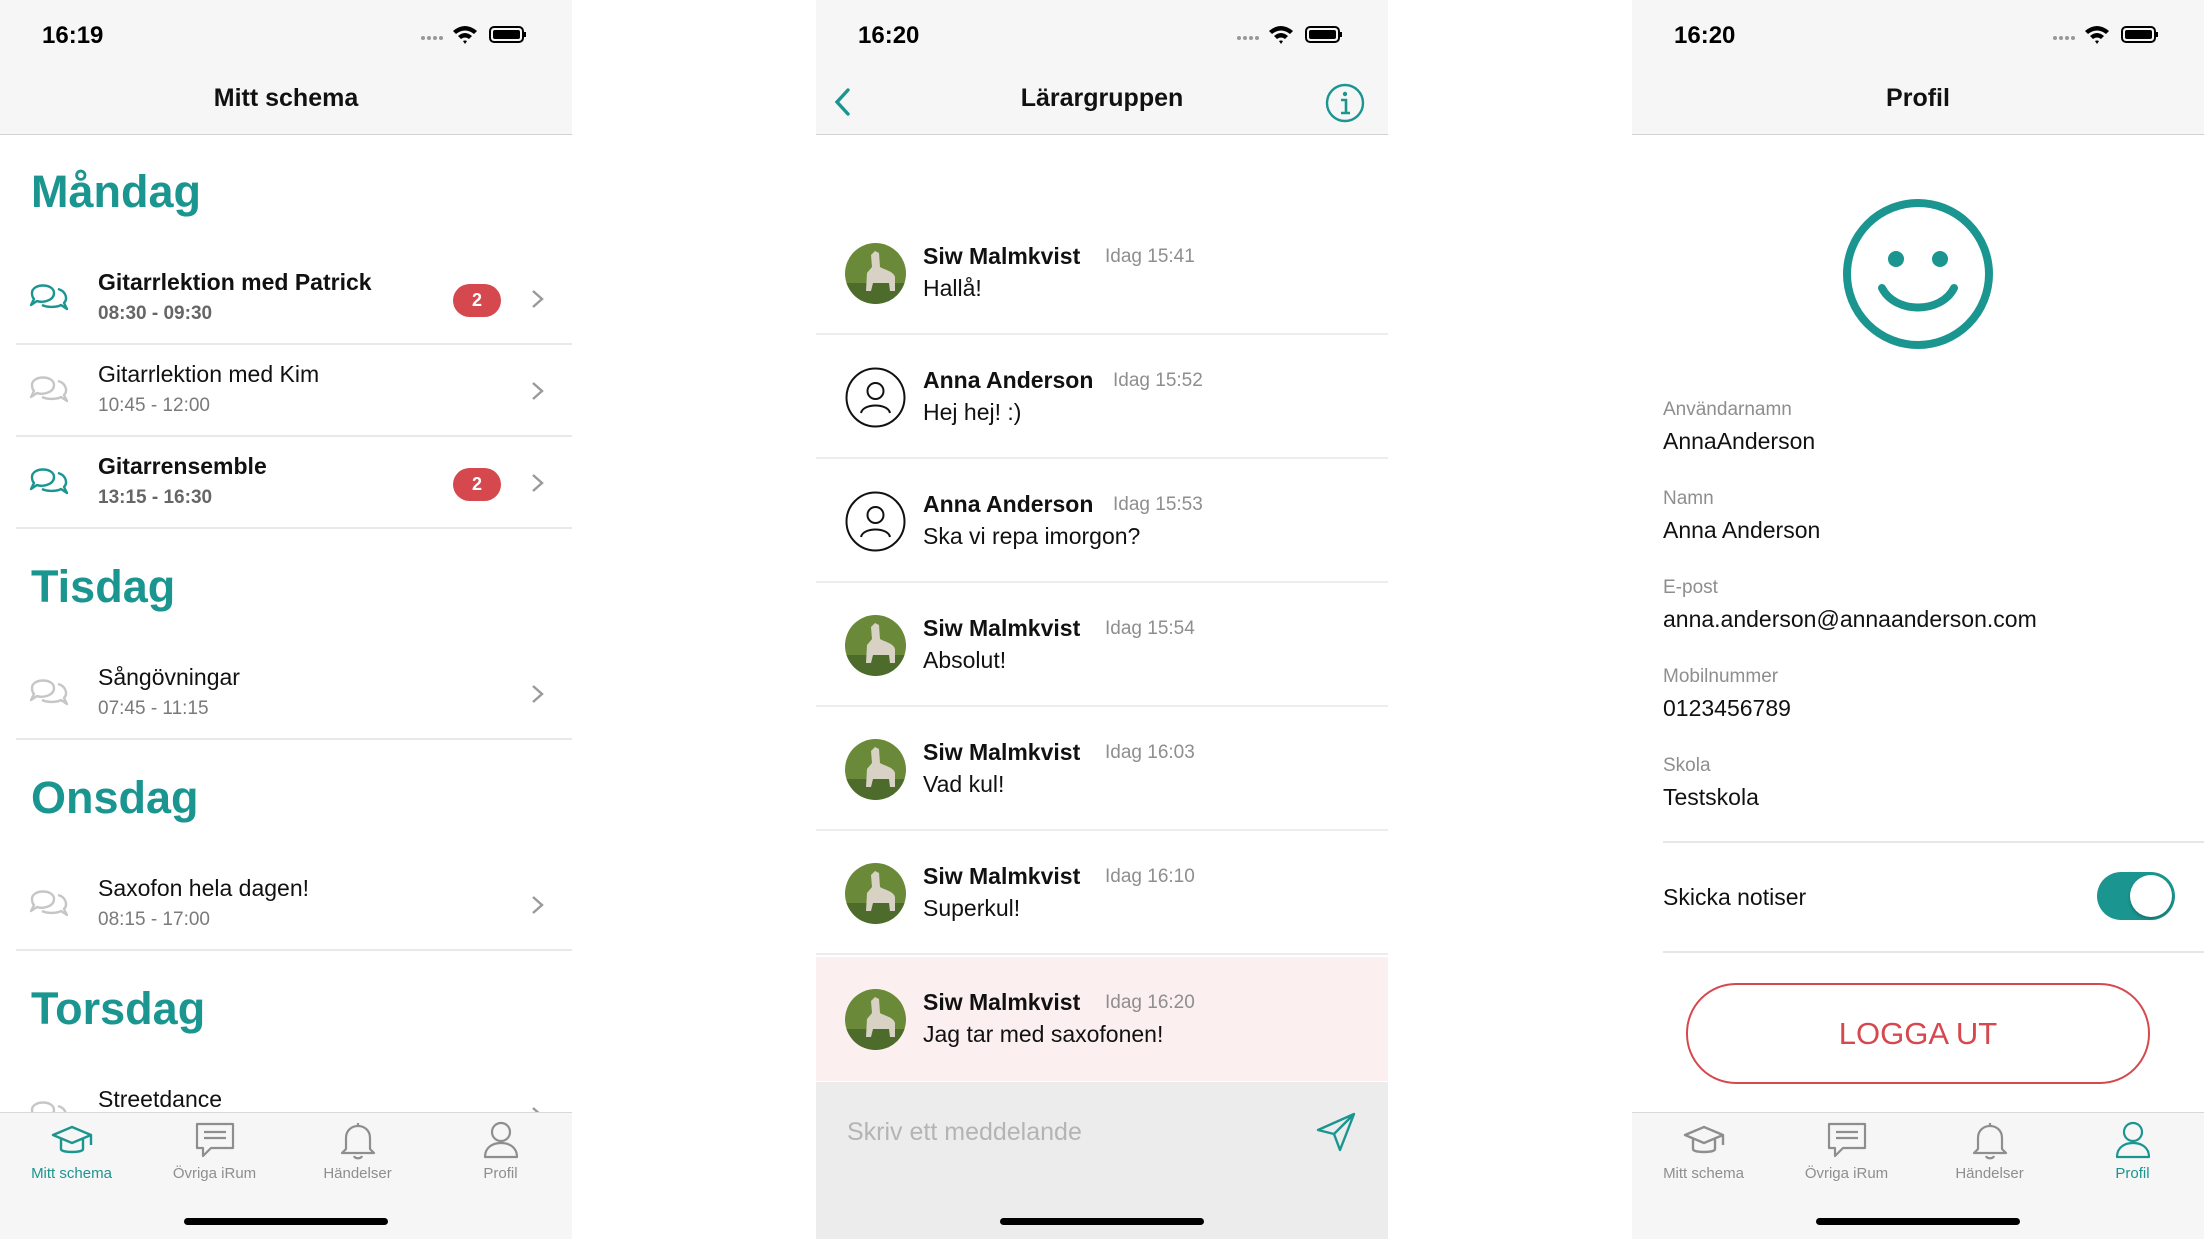  What do you see at coordinates (1150, 256) in the screenshot?
I see `message-time: Idag 15:41` at bounding box center [1150, 256].